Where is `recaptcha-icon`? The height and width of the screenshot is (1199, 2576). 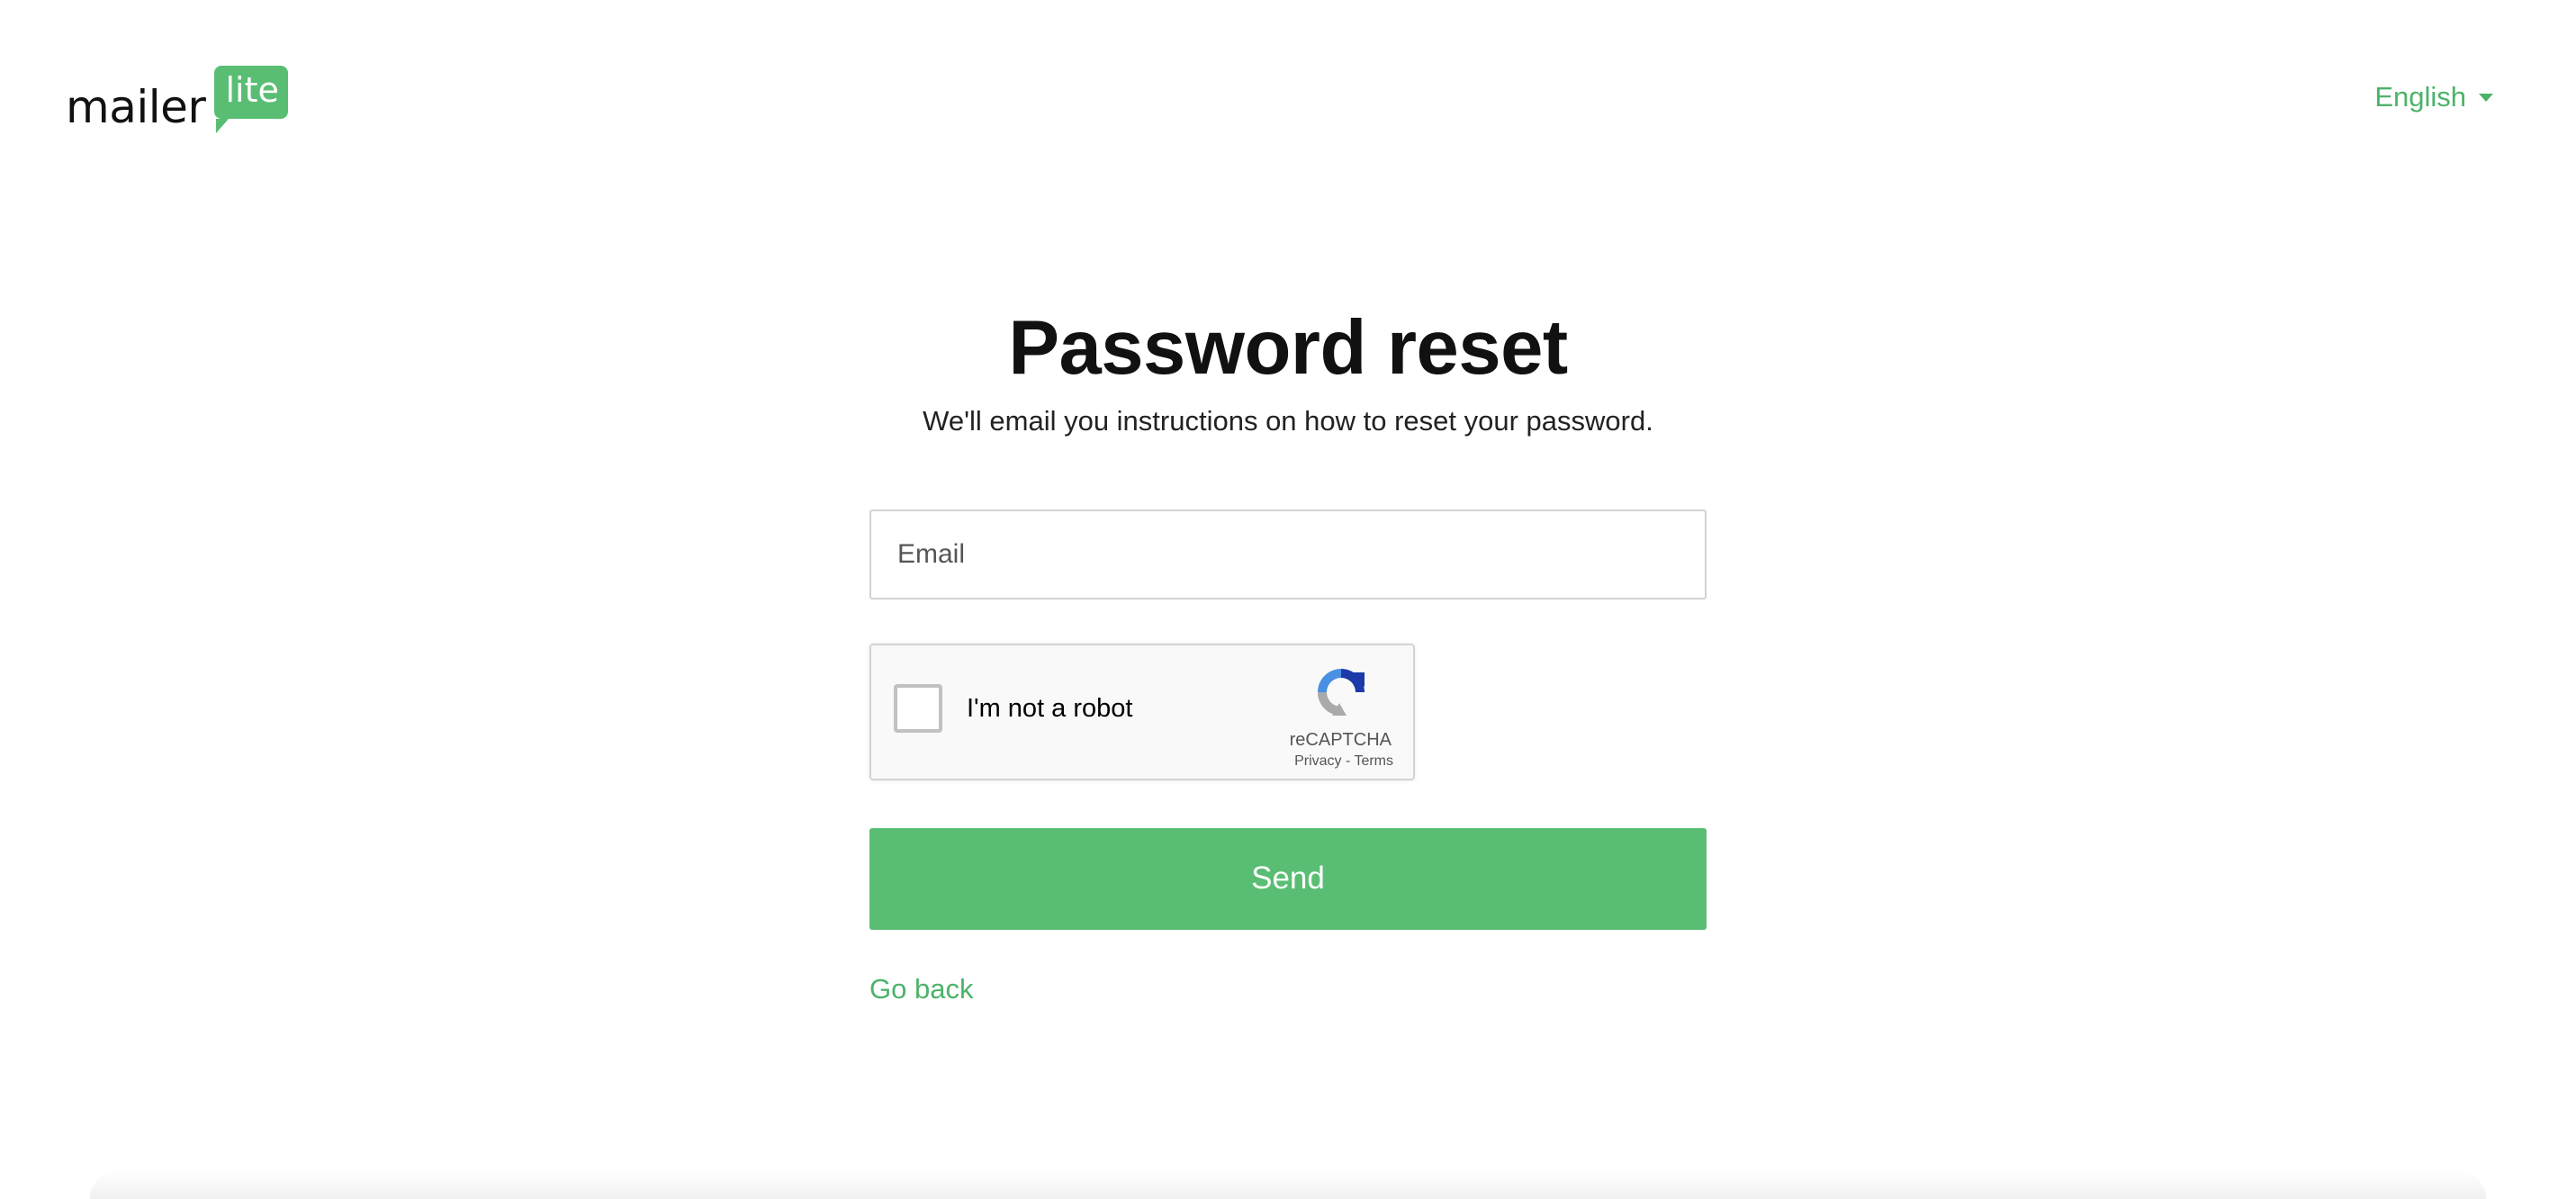
recaptcha-icon is located at coordinates (1341, 692).